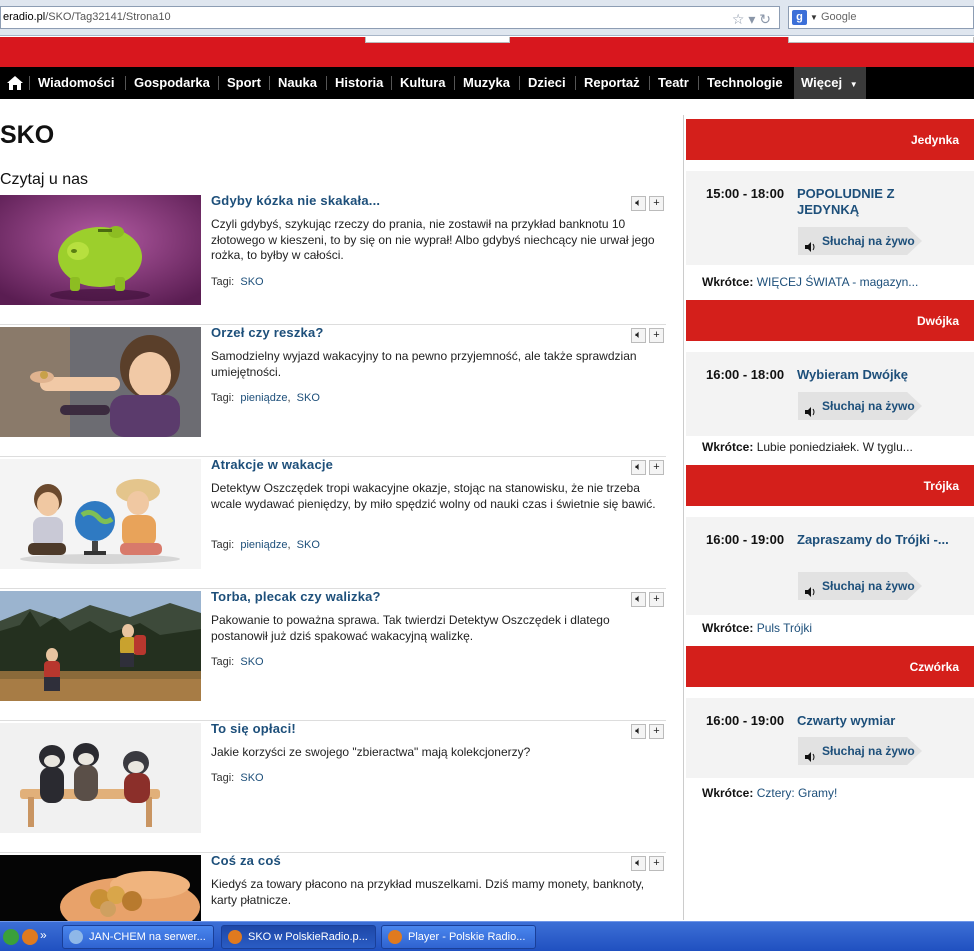 The image size is (974, 951). I want to click on program-time: 15:00 - 18:00, so click(745, 193).